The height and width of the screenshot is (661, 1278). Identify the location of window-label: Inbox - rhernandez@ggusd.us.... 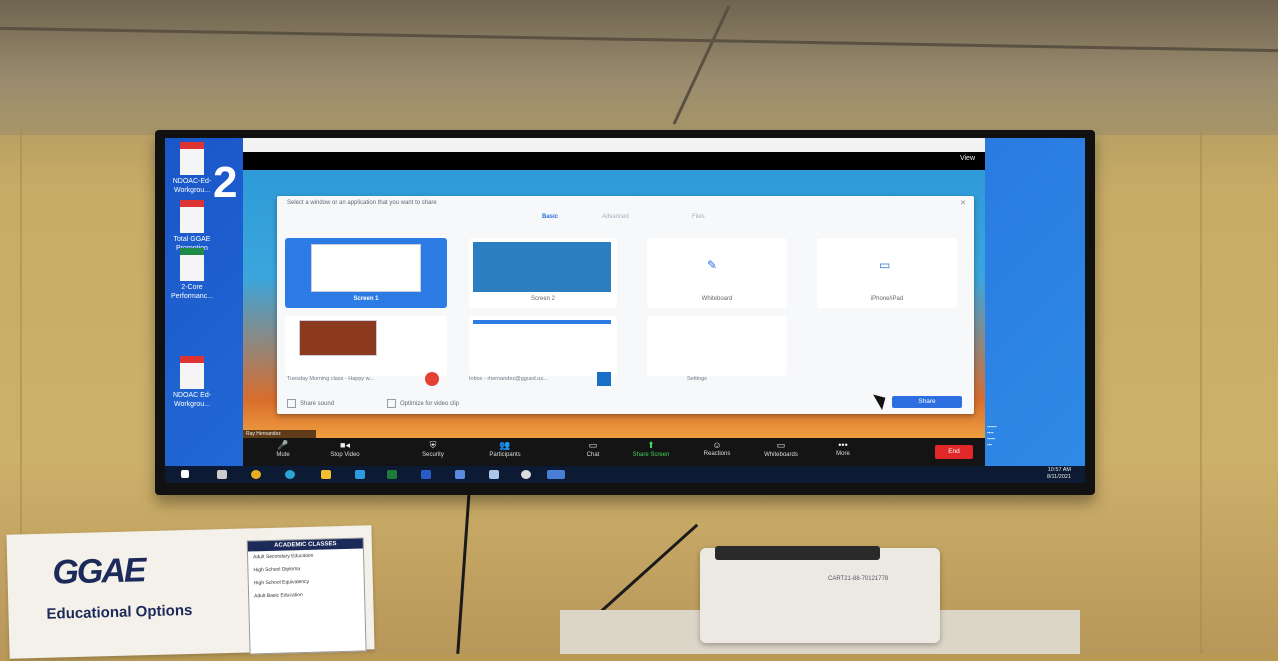
(508, 379).